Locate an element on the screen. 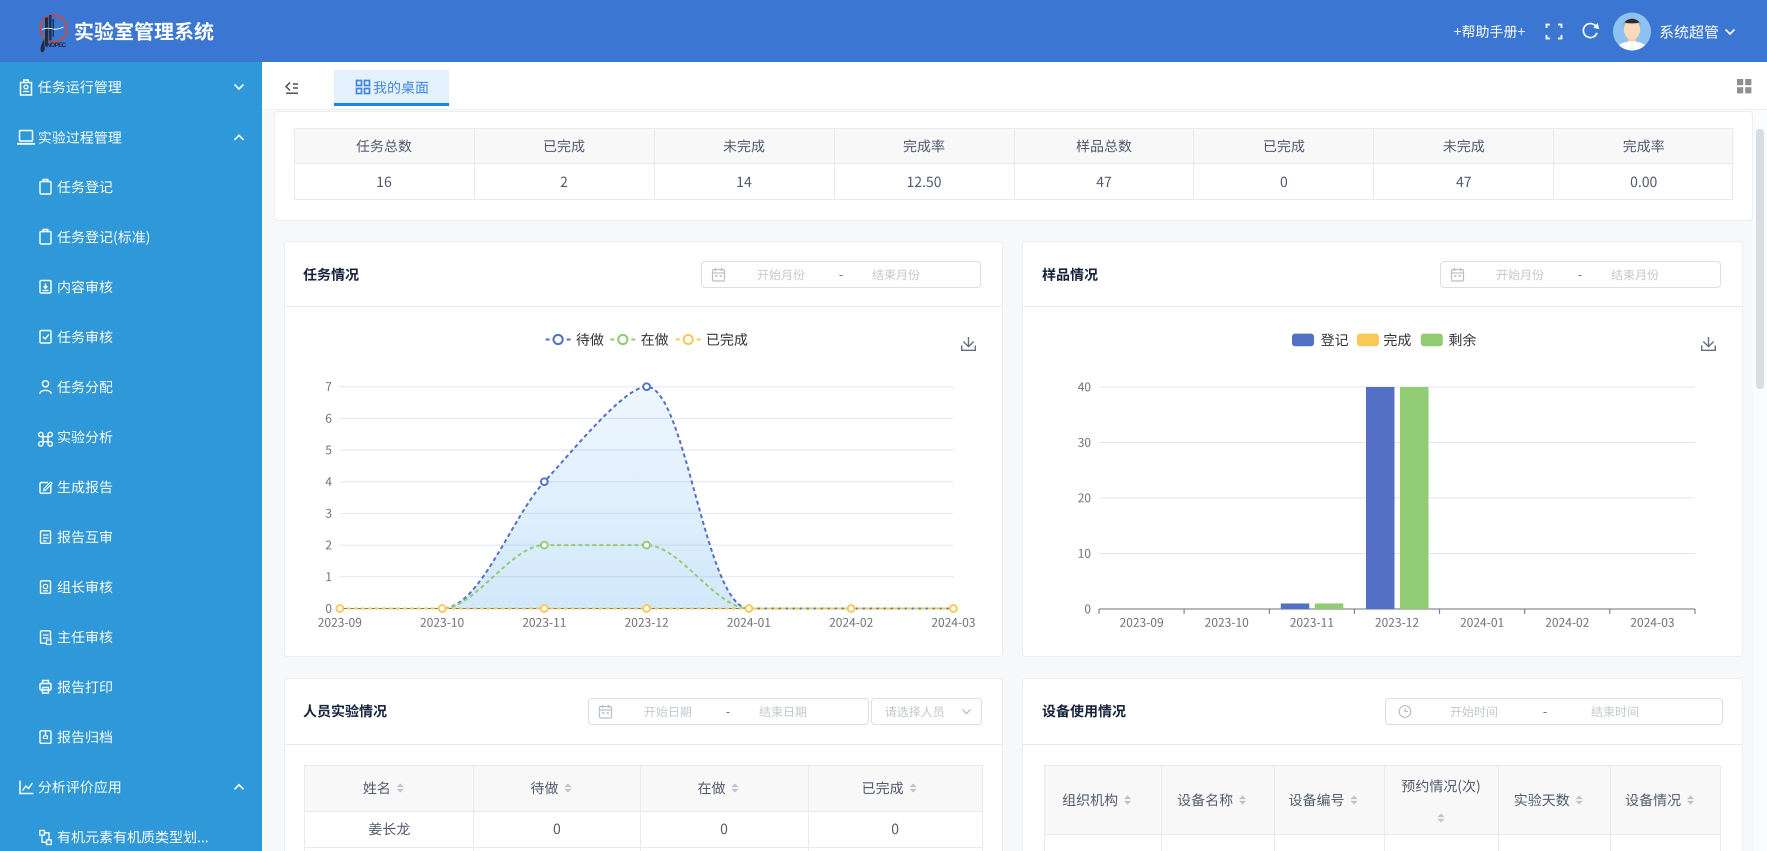 This screenshot has height=851, width=1767. svg-text: INOPEC is located at coordinates (55, 45).